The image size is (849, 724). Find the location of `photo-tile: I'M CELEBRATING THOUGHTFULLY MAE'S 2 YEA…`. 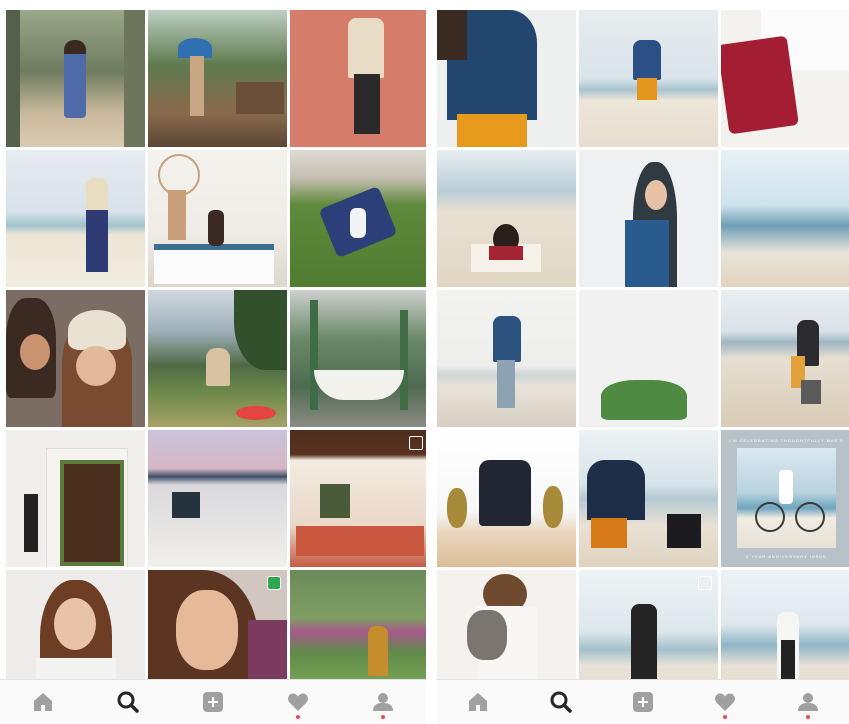

photo-tile: I'M CELEBRATING THOUGHTFULLY MAE'S 2 YEA… is located at coordinates (785, 498).